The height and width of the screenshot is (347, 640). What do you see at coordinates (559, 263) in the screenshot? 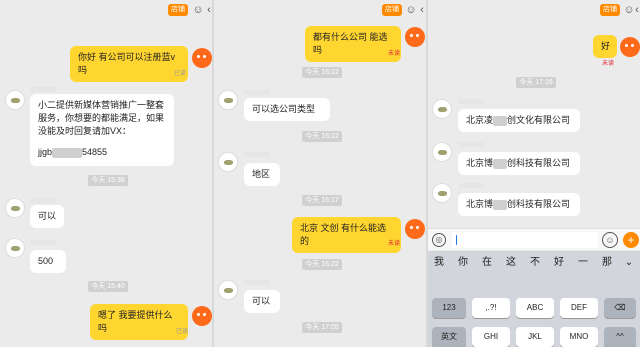
I see `candidate-word: 好` at bounding box center [559, 263].